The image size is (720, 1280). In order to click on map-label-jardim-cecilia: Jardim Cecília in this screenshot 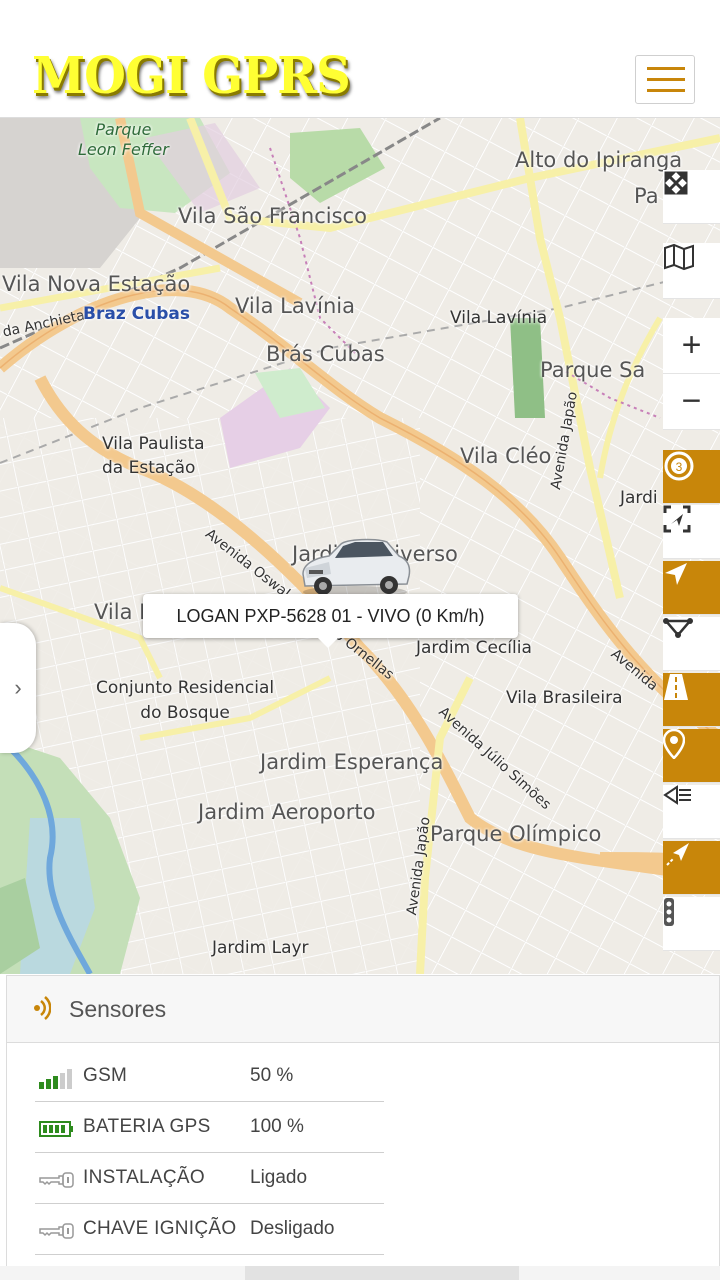, I will do `click(474, 648)`.